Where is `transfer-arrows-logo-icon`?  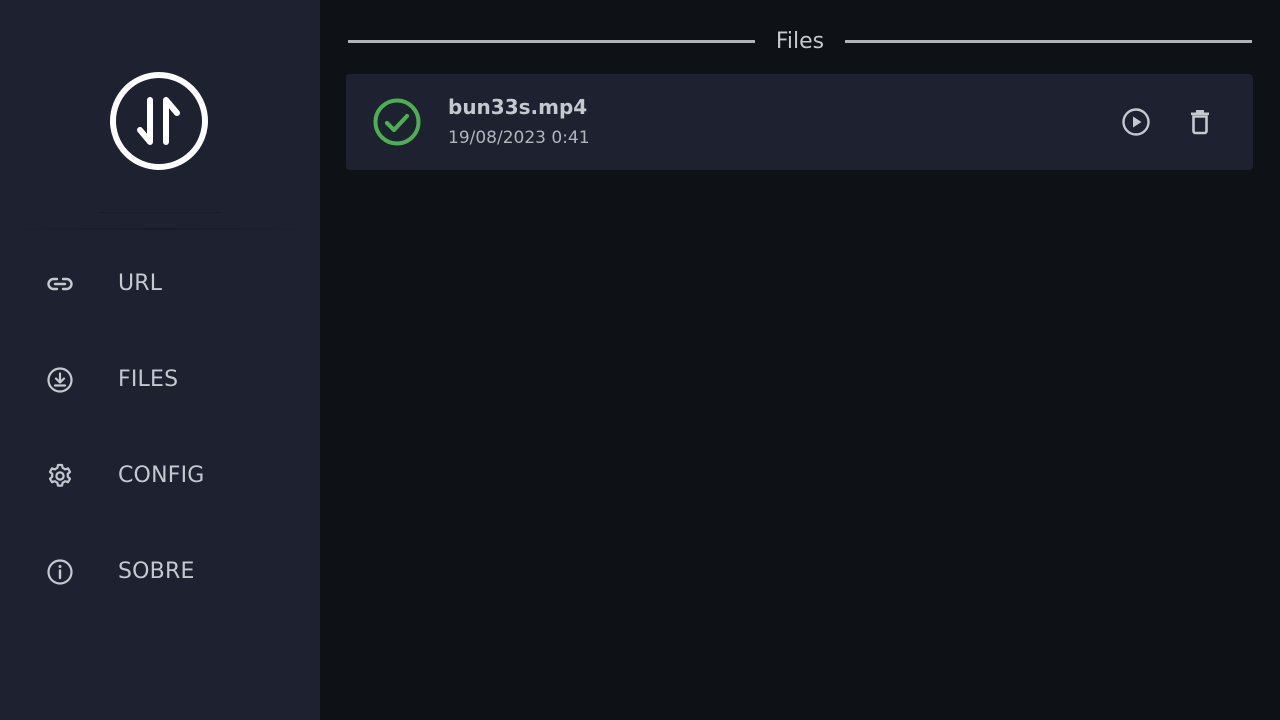
transfer-arrows-logo-icon is located at coordinates (159, 121).